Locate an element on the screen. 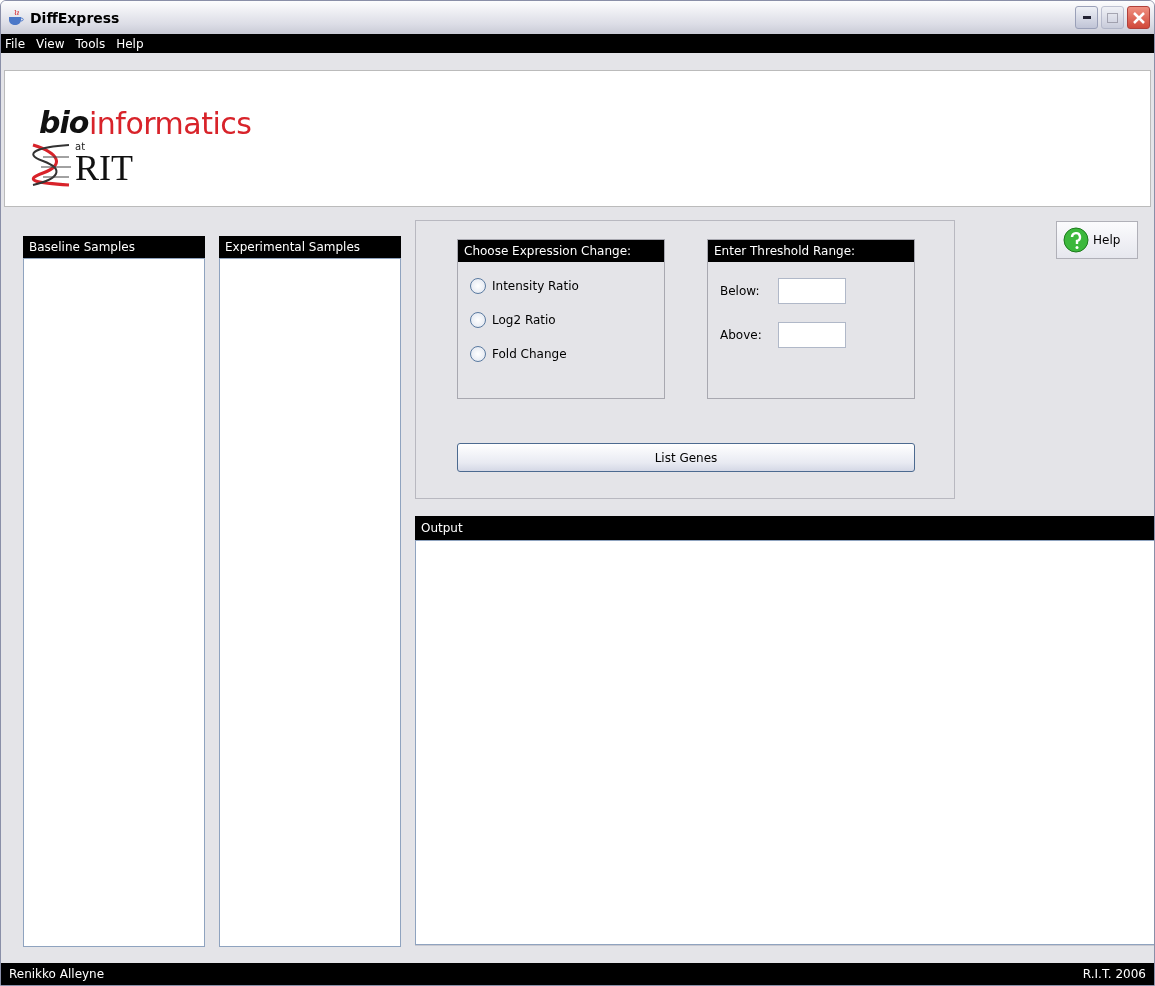 This screenshot has width=1155, height=986. logo-text: informatics is located at coordinates (170, 123).